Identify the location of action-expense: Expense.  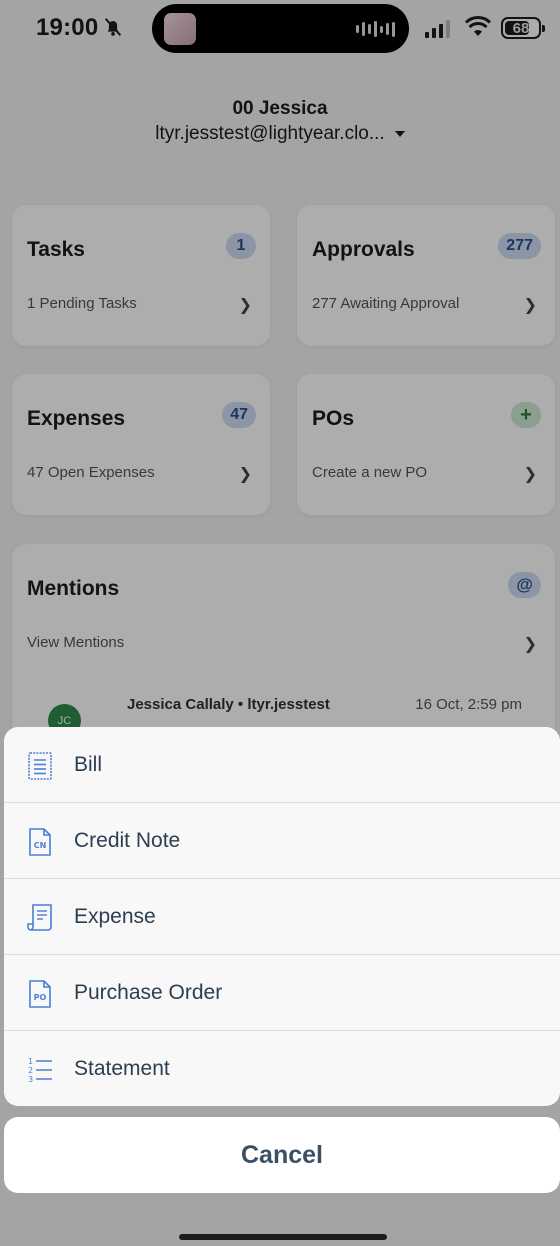
(282, 917).